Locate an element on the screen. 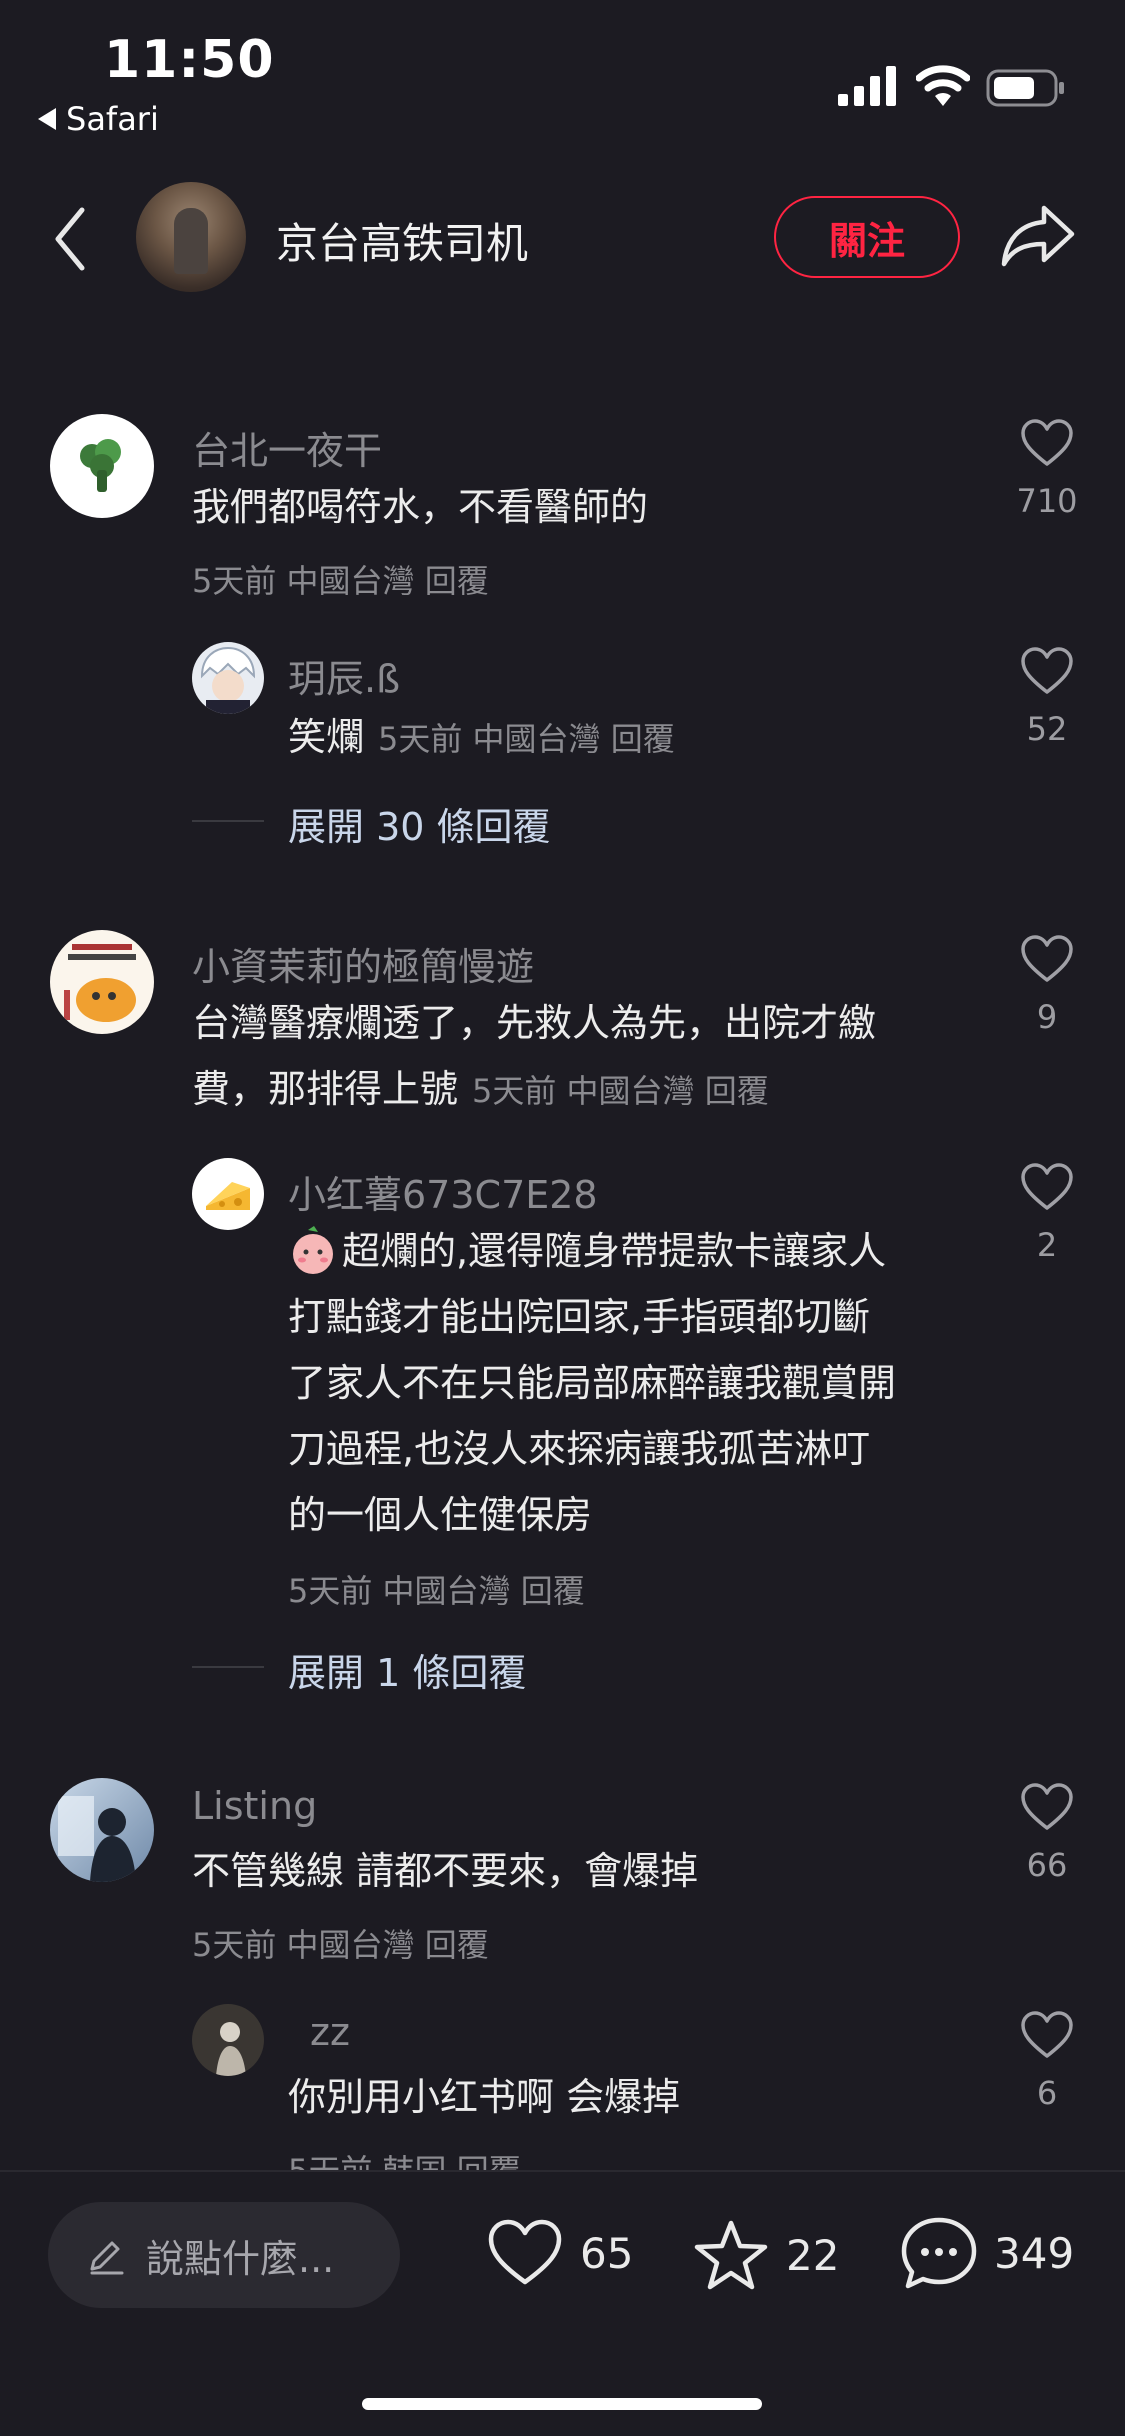 This screenshot has width=1125, height=2436. post-like-count: 65 is located at coordinates (607, 2253).